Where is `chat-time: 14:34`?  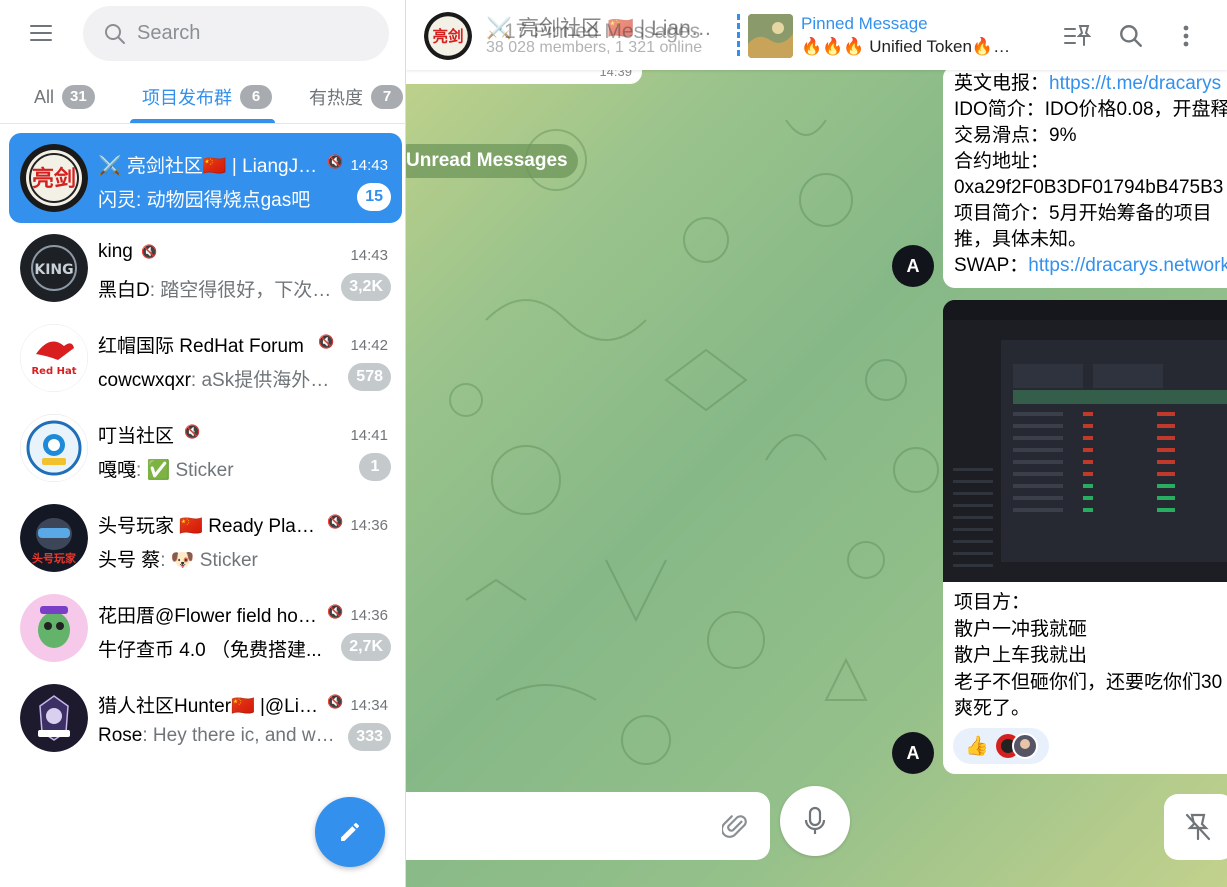 chat-time: 14:34 is located at coordinates (369, 705).